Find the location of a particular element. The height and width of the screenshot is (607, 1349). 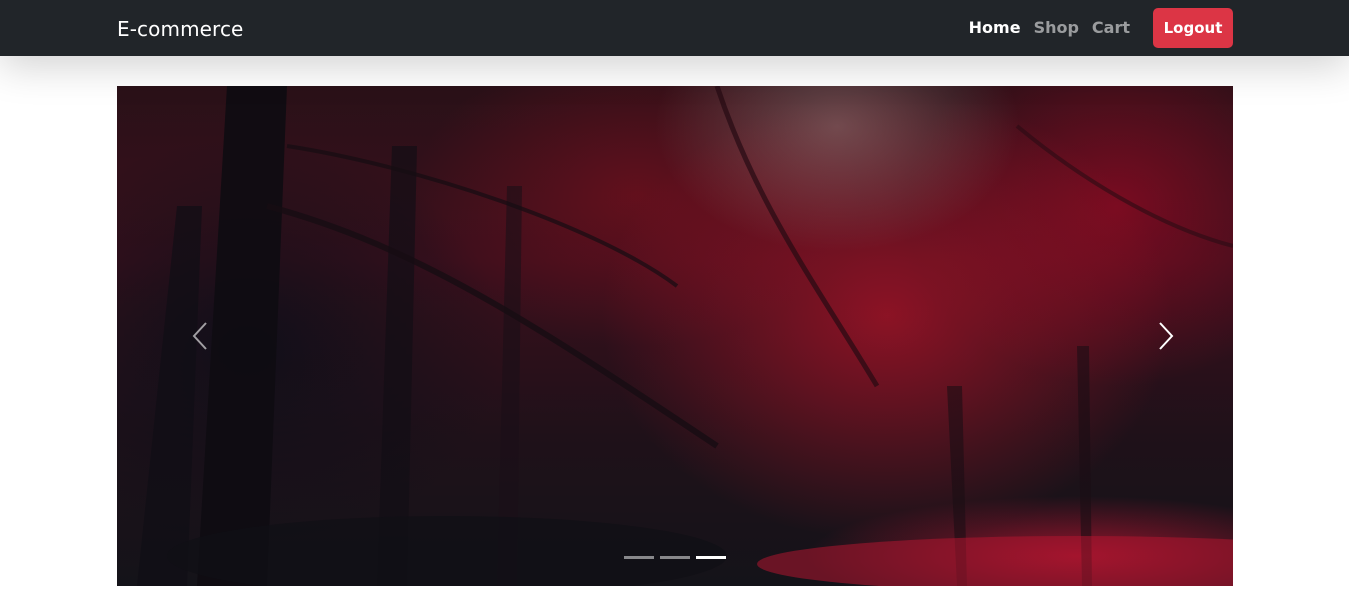

chevron-left-icon is located at coordinates (199, 336).